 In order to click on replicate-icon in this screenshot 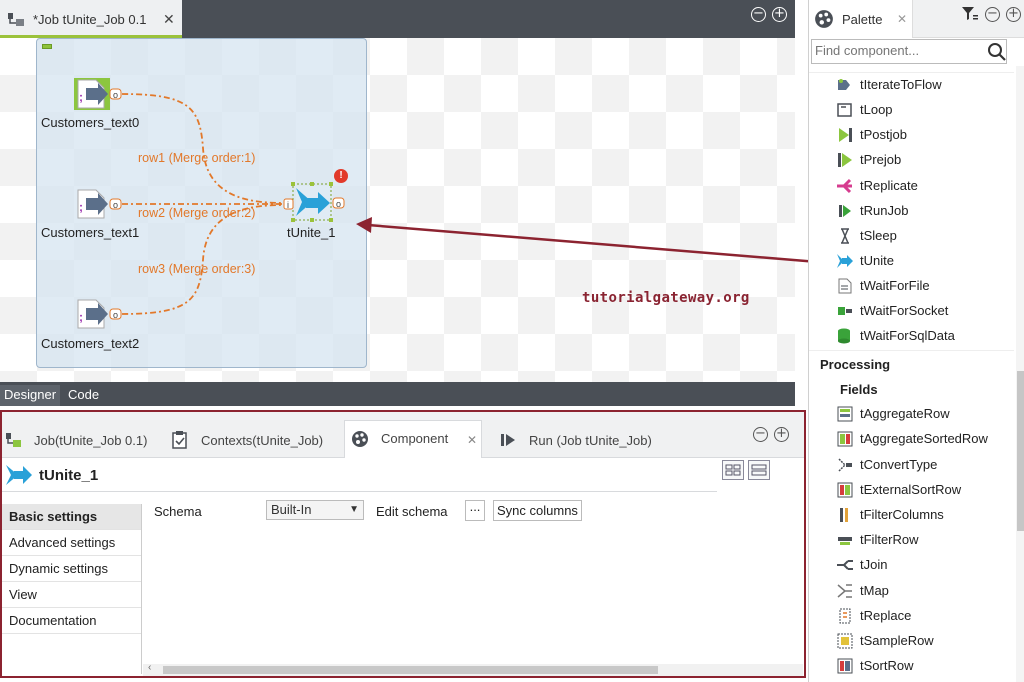, I will do `click(845, 186)`.